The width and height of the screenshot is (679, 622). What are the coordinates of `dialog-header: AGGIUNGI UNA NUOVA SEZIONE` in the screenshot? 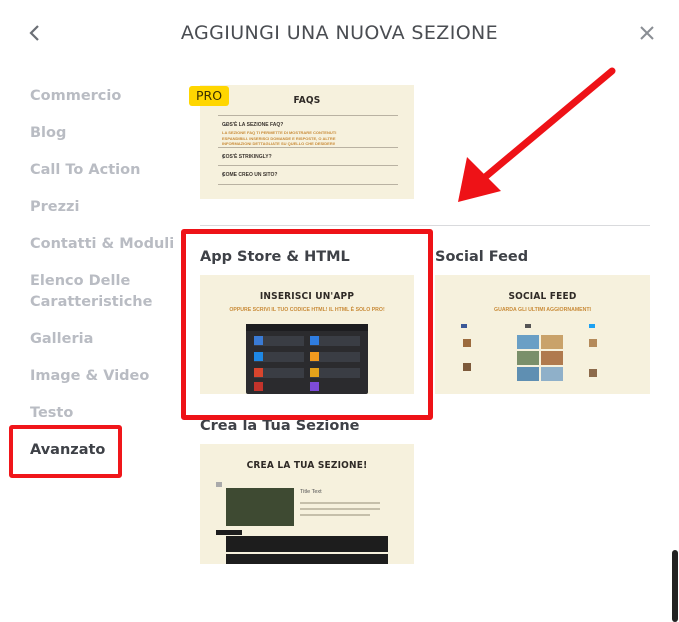 It's located at (339, 34).